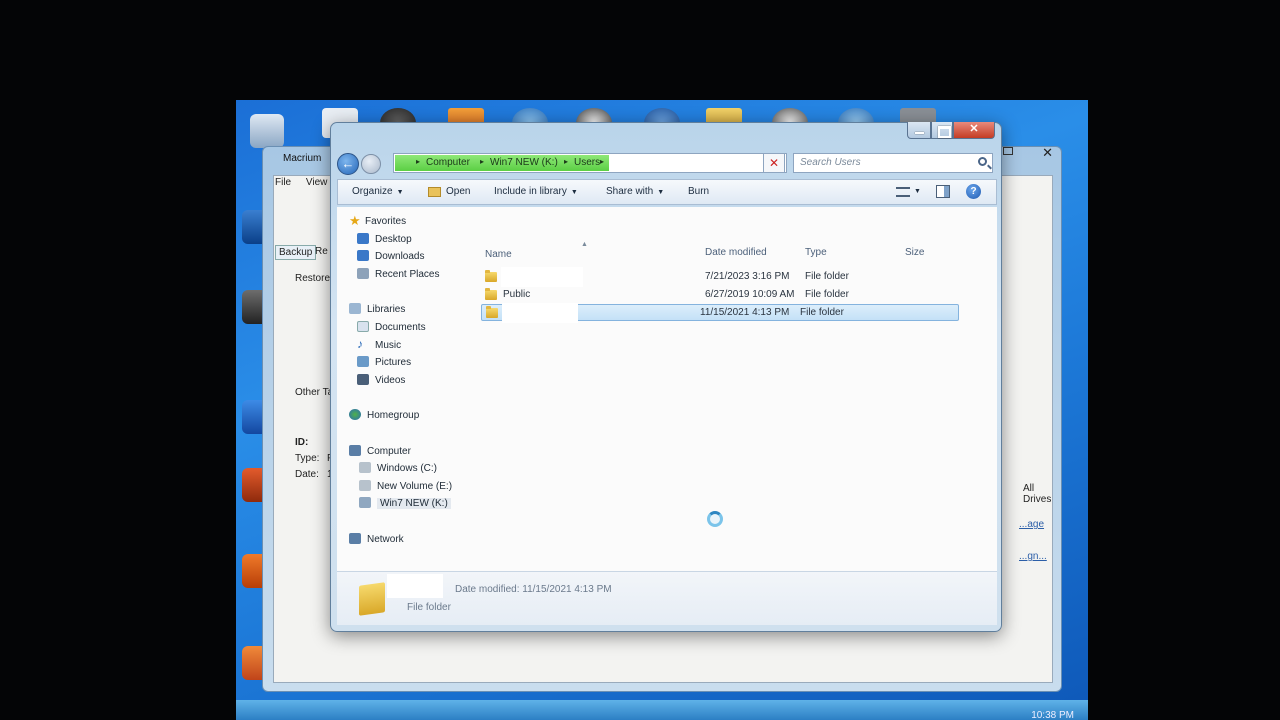 This screenshot has height=720, width=1280. I want to click on stop-button: ✕, so click(774, 163).